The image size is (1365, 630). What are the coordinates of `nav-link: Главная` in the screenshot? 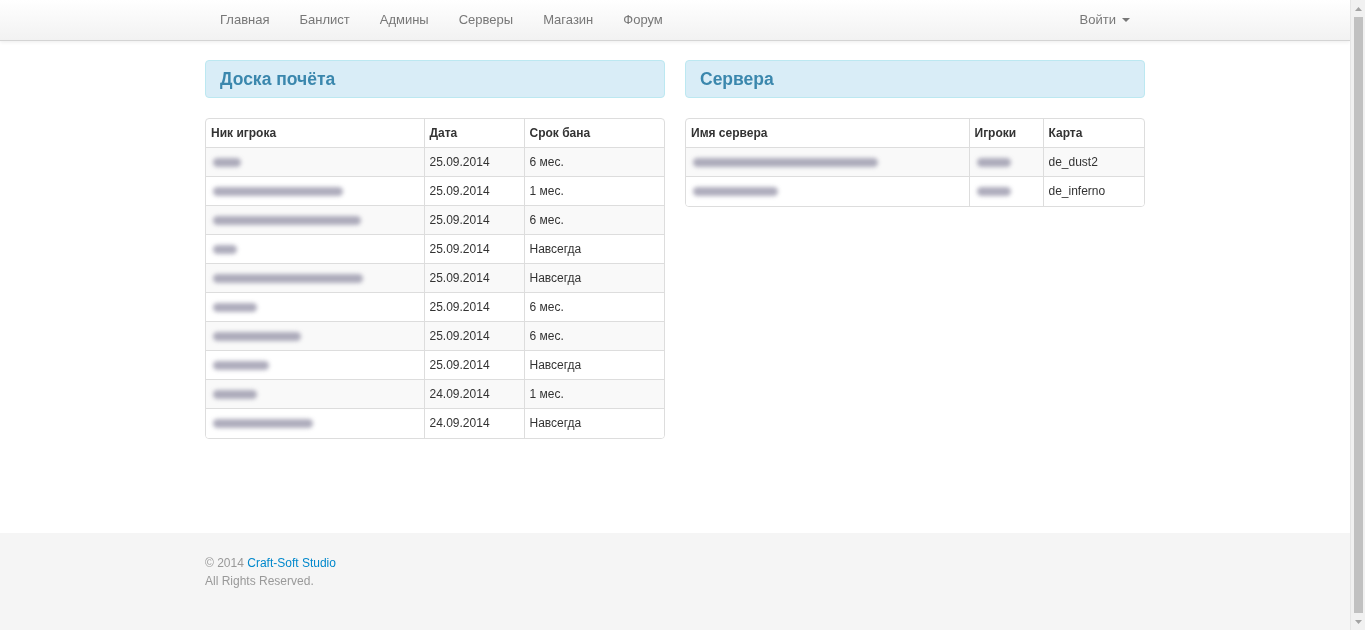 It's located at (245, 20).